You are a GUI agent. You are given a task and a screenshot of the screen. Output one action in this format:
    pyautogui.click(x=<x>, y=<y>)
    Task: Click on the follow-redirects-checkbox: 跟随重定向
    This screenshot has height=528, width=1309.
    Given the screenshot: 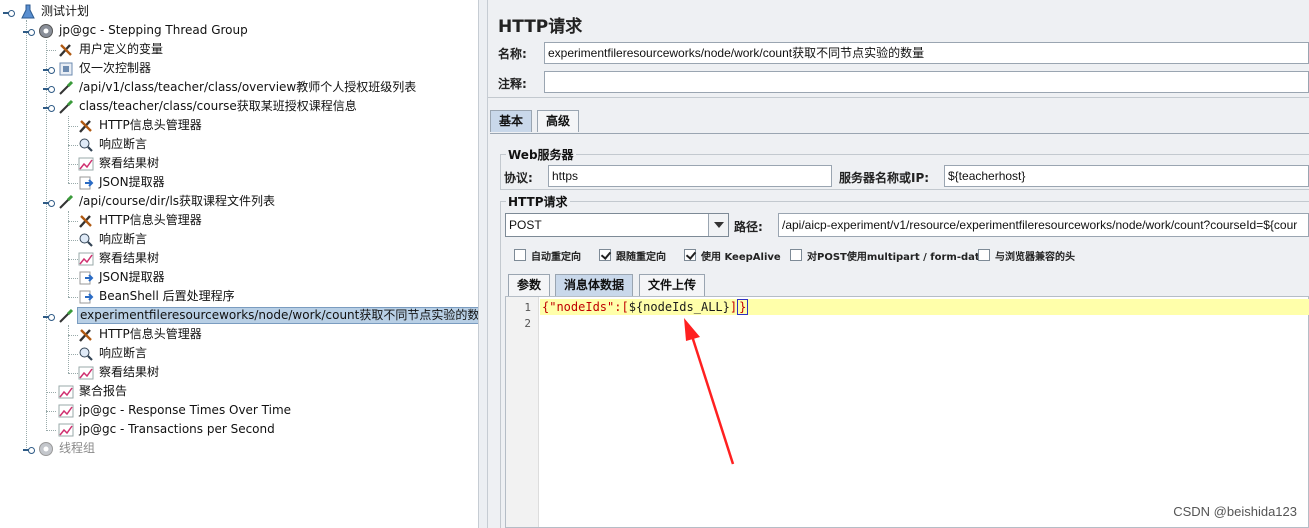 What is the action you would take?
    pyautogui.click(x=632, y=255)
    